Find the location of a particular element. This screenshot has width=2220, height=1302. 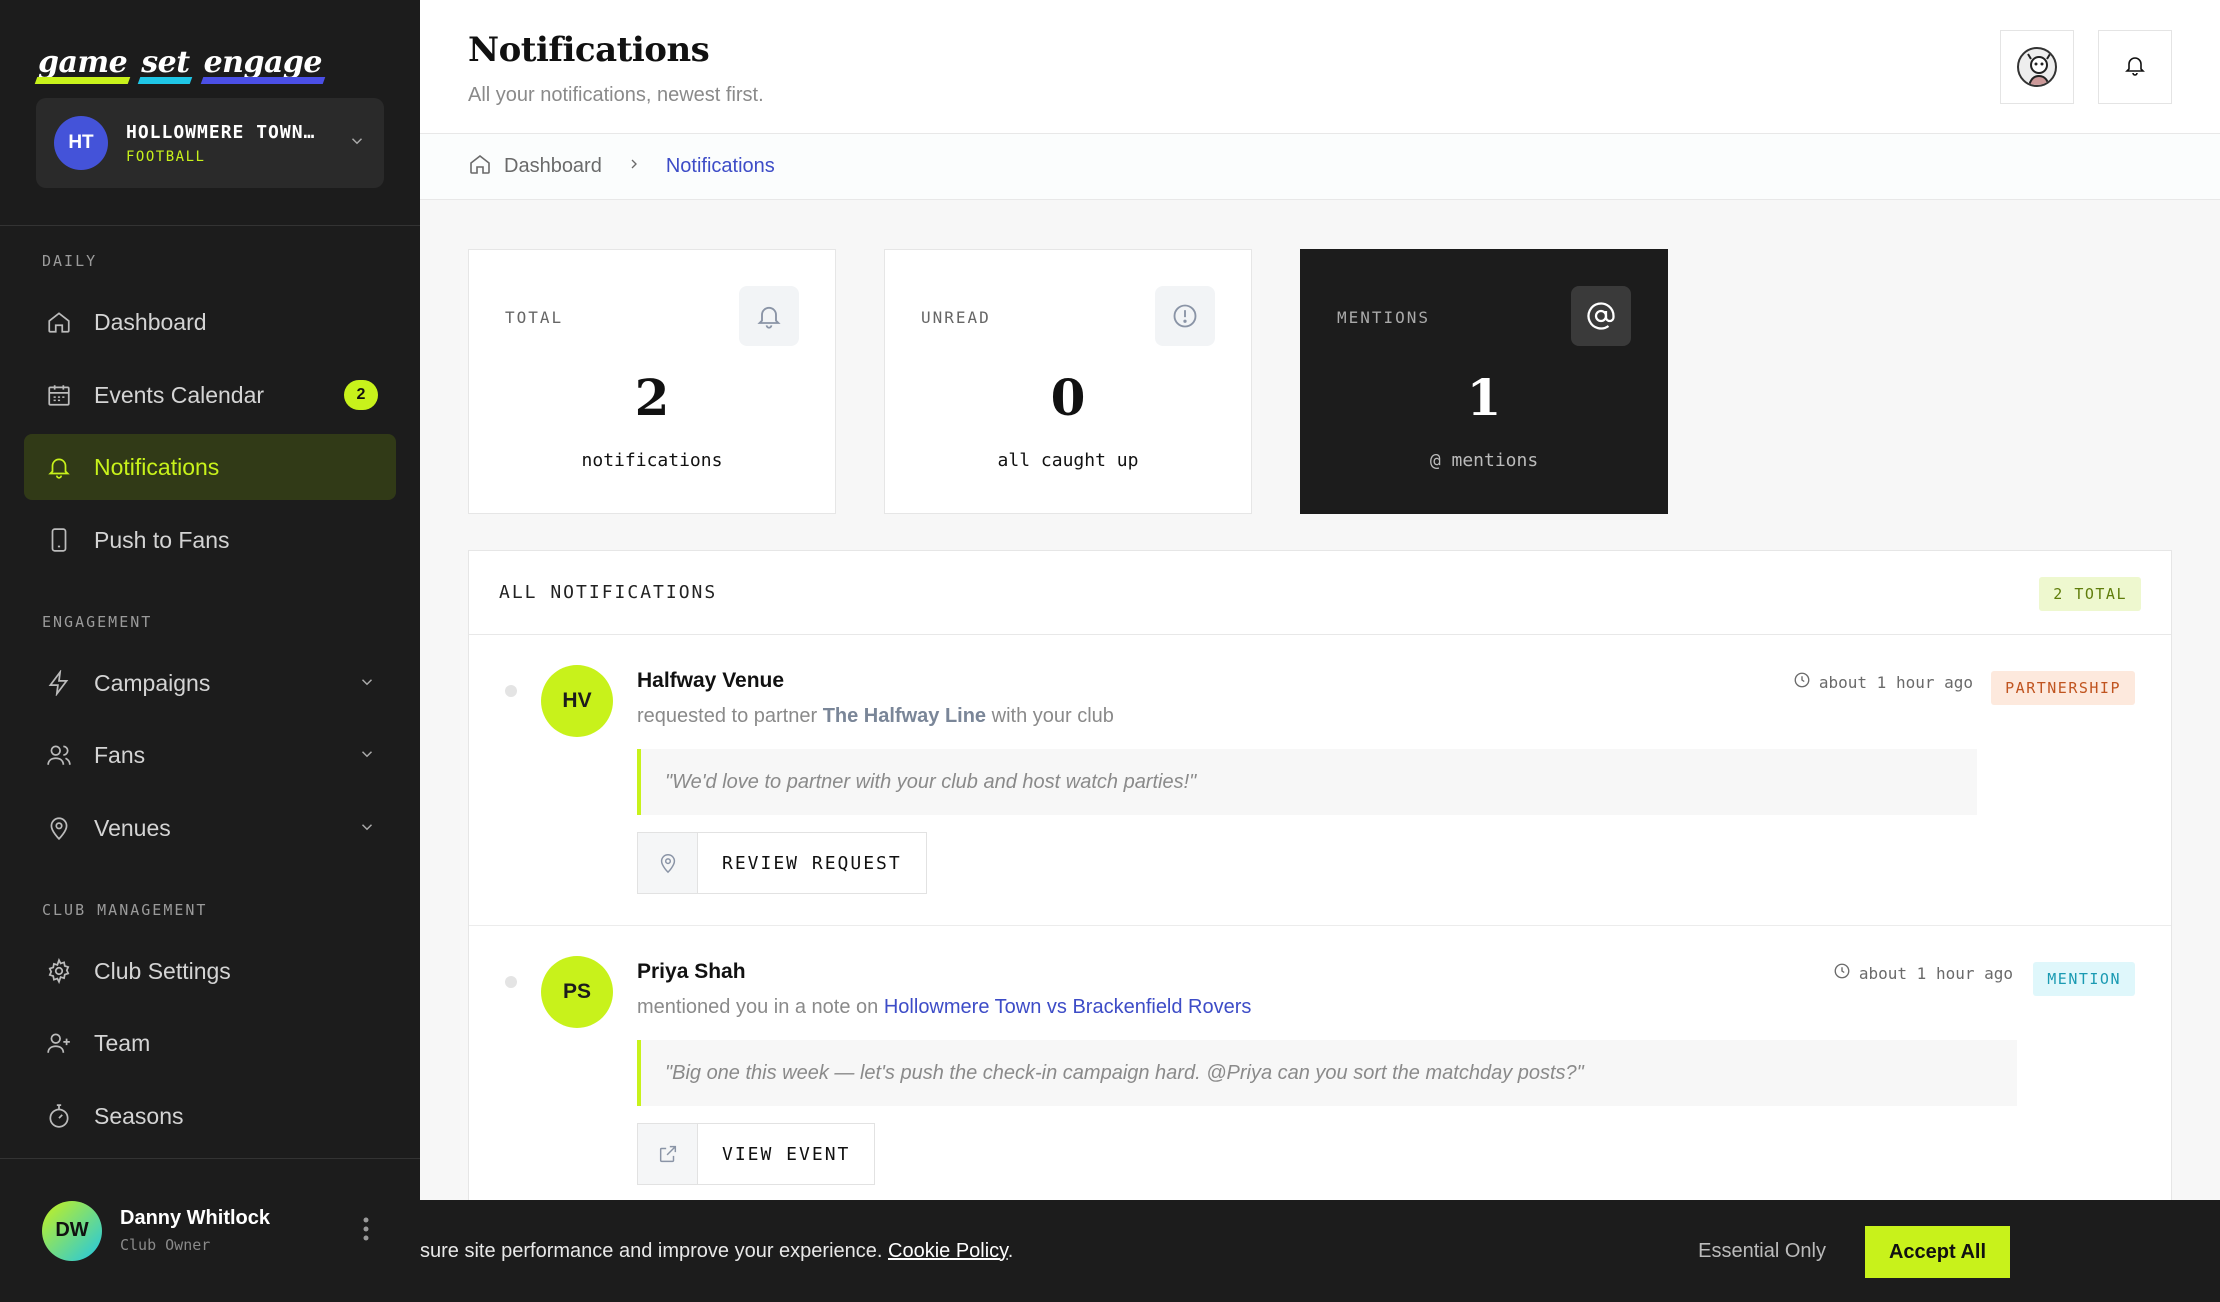

sidebar-item-label: Notifications is located at coordinates (157, 466).